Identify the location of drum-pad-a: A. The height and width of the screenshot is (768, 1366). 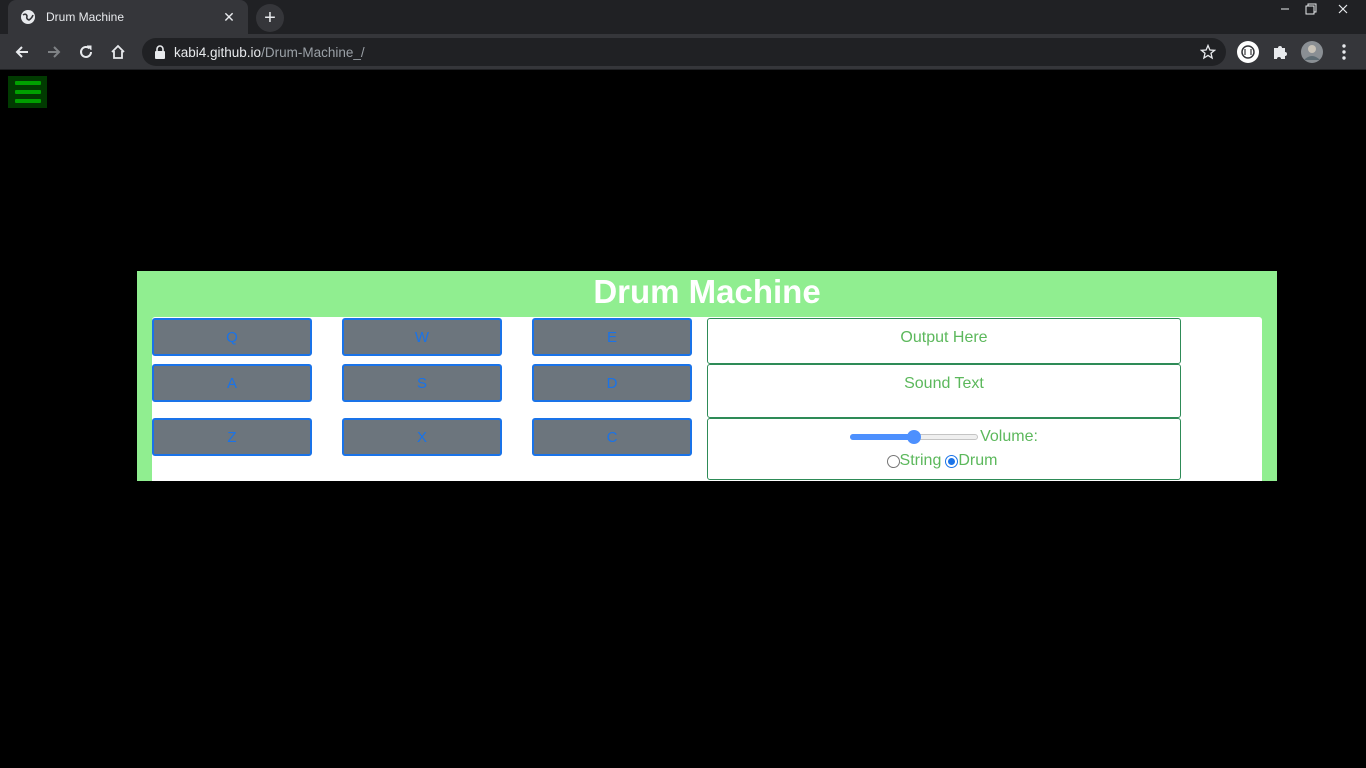
(232, 383).